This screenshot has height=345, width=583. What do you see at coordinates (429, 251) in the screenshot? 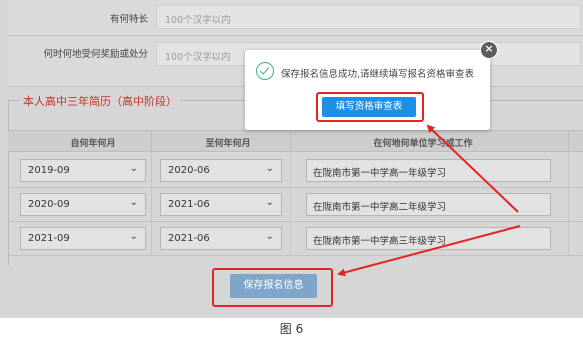
I see `arrow-to-save-button` at bounding box center [429, 251].